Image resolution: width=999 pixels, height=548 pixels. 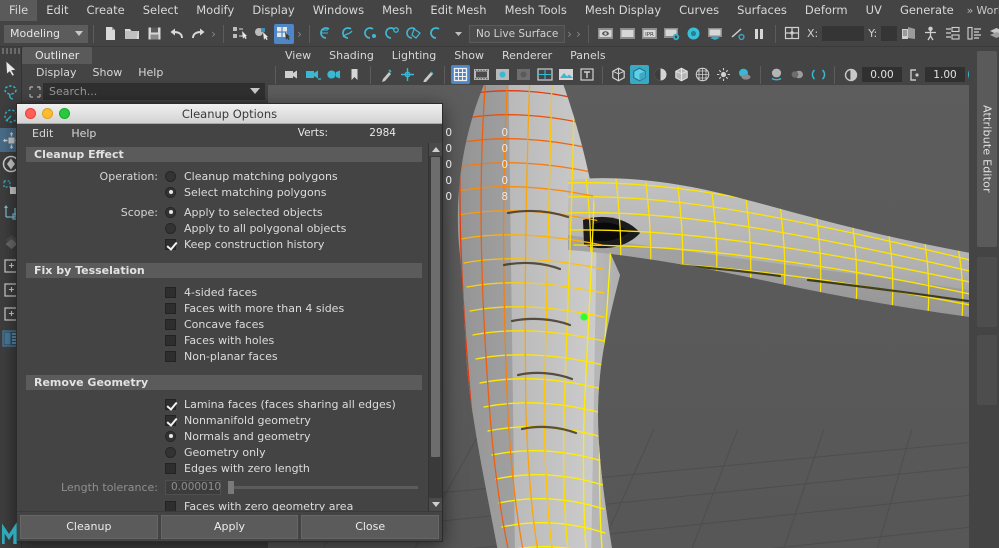 I want to click on bookmark-icon, so click(x=354, y=74).